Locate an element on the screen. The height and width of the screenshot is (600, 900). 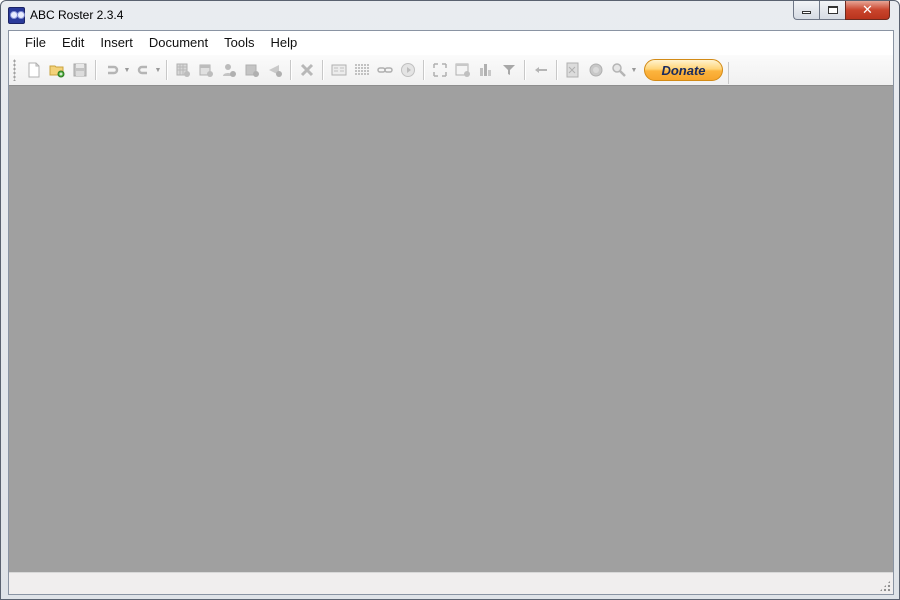
open-button is located at coordinates (57, 70).